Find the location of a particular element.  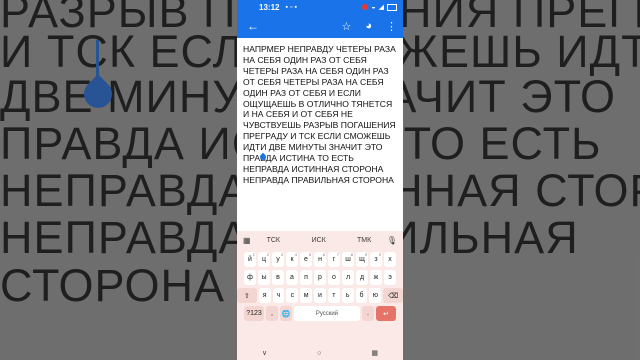

key: у3 is located at coordinates (278, 259).